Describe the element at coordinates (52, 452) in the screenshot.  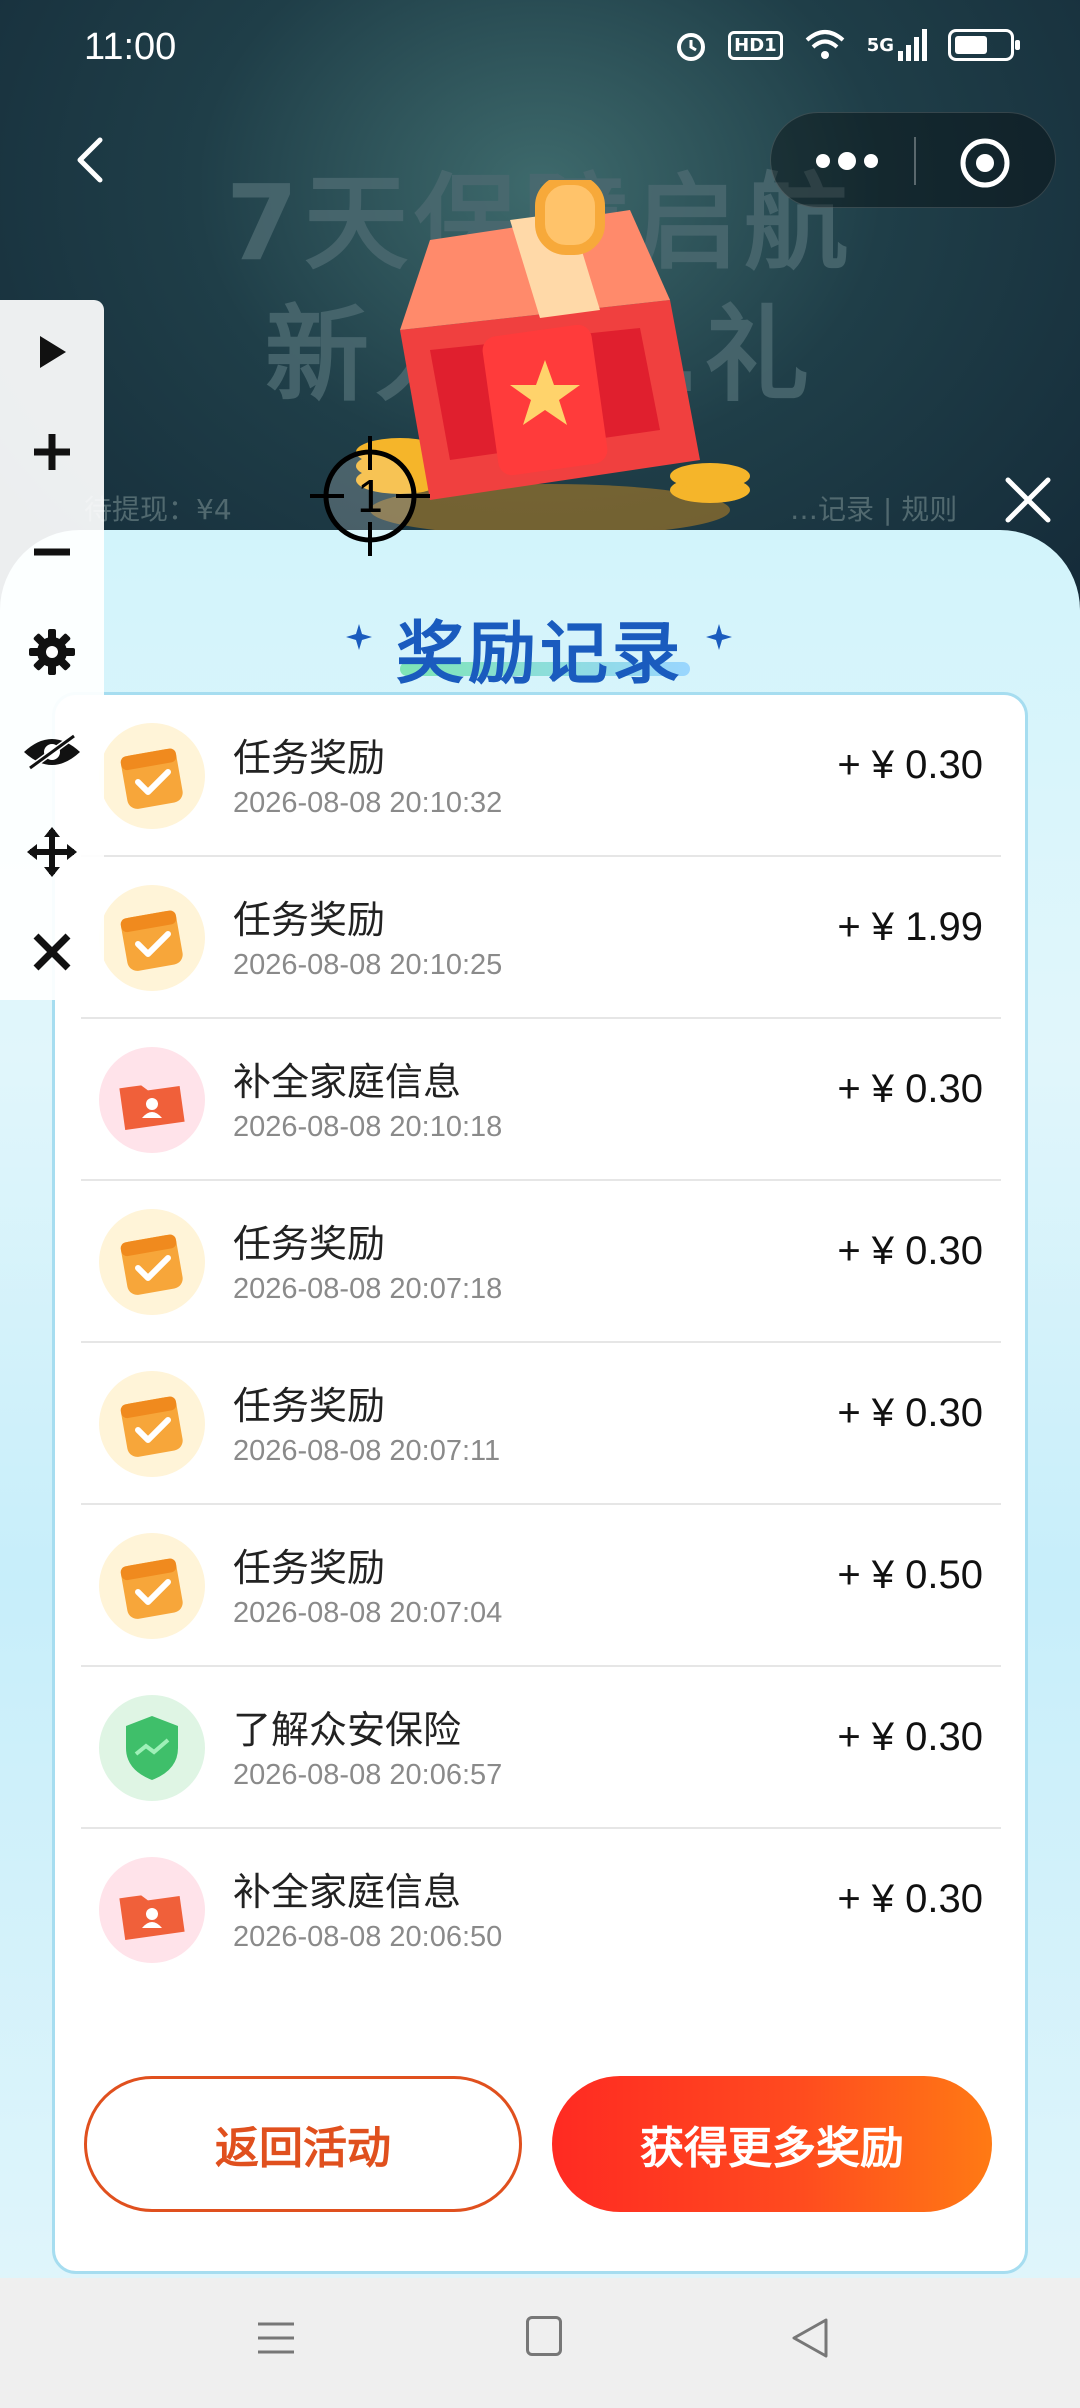
I see `zoom-in-icon` at that location.